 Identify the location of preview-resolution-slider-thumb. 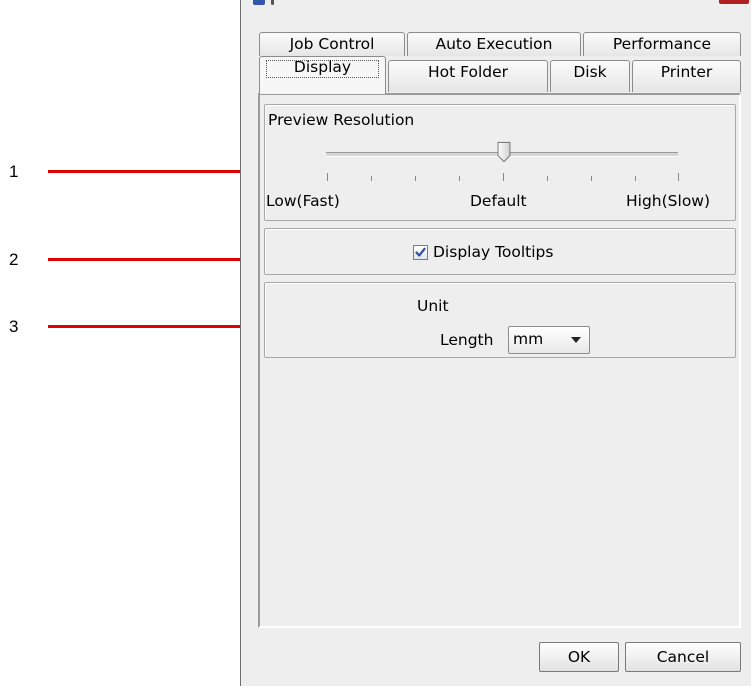
(504, 152).